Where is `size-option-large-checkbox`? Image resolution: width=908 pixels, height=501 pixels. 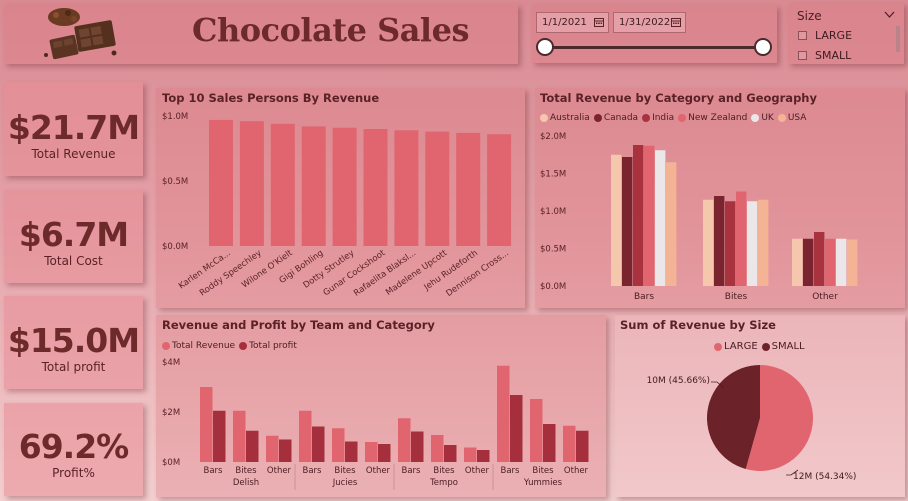
size-option-large-checkbox is located at coordinates (802, 35).